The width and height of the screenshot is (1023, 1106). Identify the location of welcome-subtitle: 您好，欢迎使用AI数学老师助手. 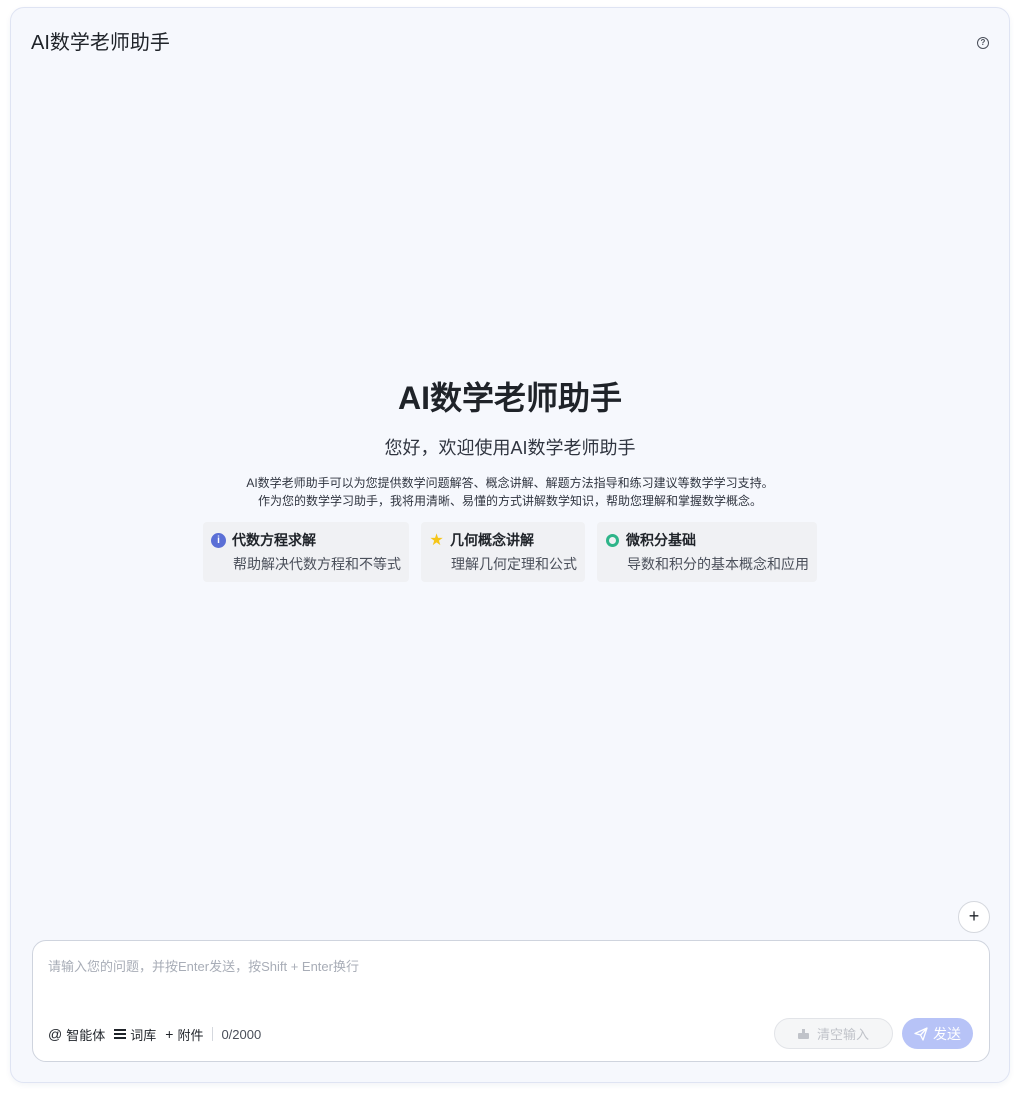
(510, 448).